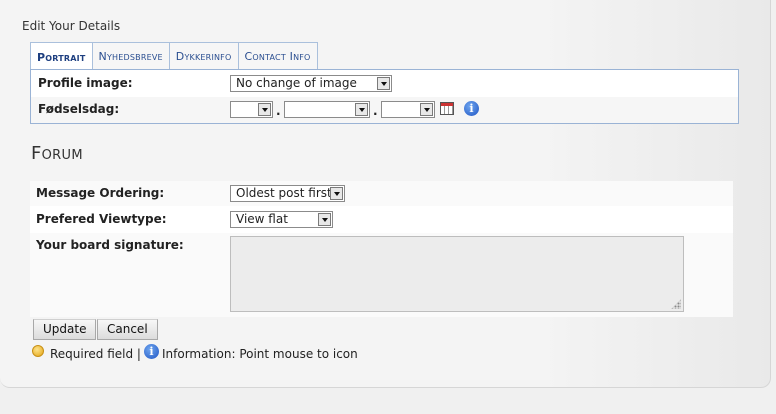  What do you see at coordinates (65, 329) in the screenshot?
I see `update-button: Update` at bounding box center [65, 329].